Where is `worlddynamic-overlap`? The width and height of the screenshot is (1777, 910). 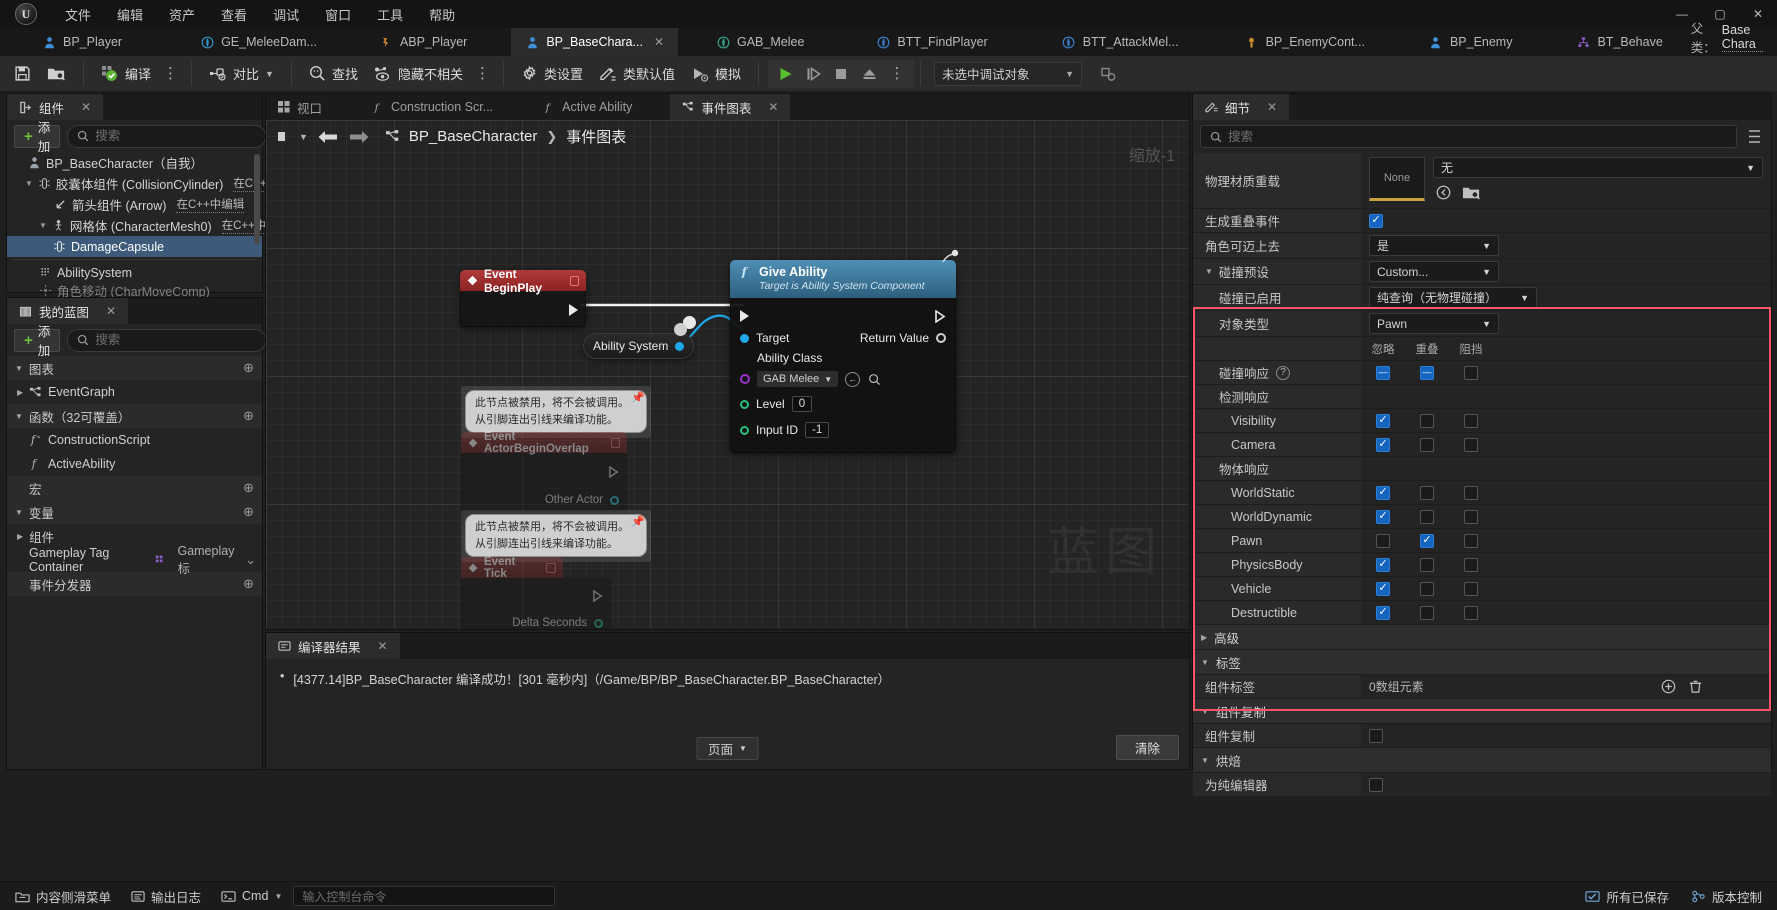
worlddynamic-overlap is located at coordinates (1427, 516).